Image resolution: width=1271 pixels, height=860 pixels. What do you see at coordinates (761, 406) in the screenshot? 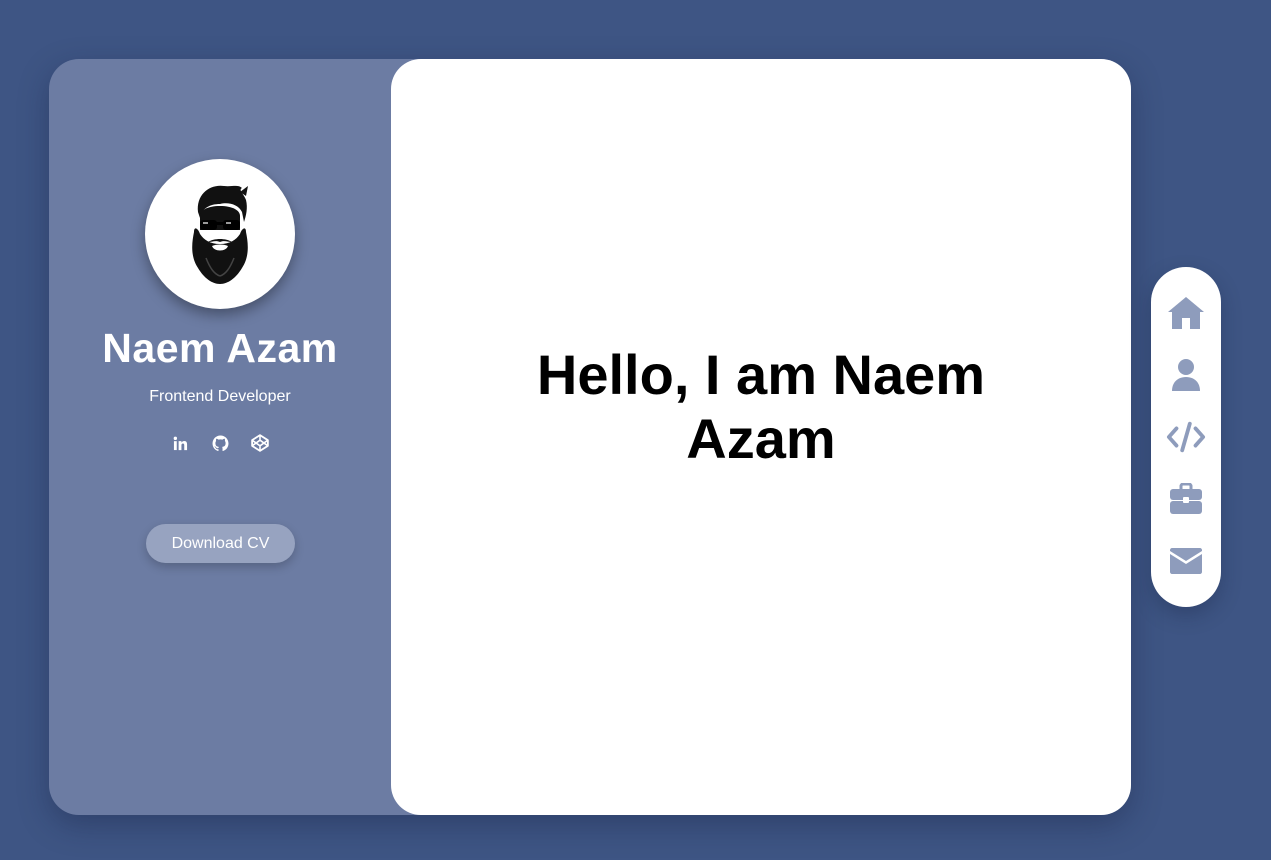
I see `hero-heading: Hello, I am Naem Azam` at bounding box center [761, 406].